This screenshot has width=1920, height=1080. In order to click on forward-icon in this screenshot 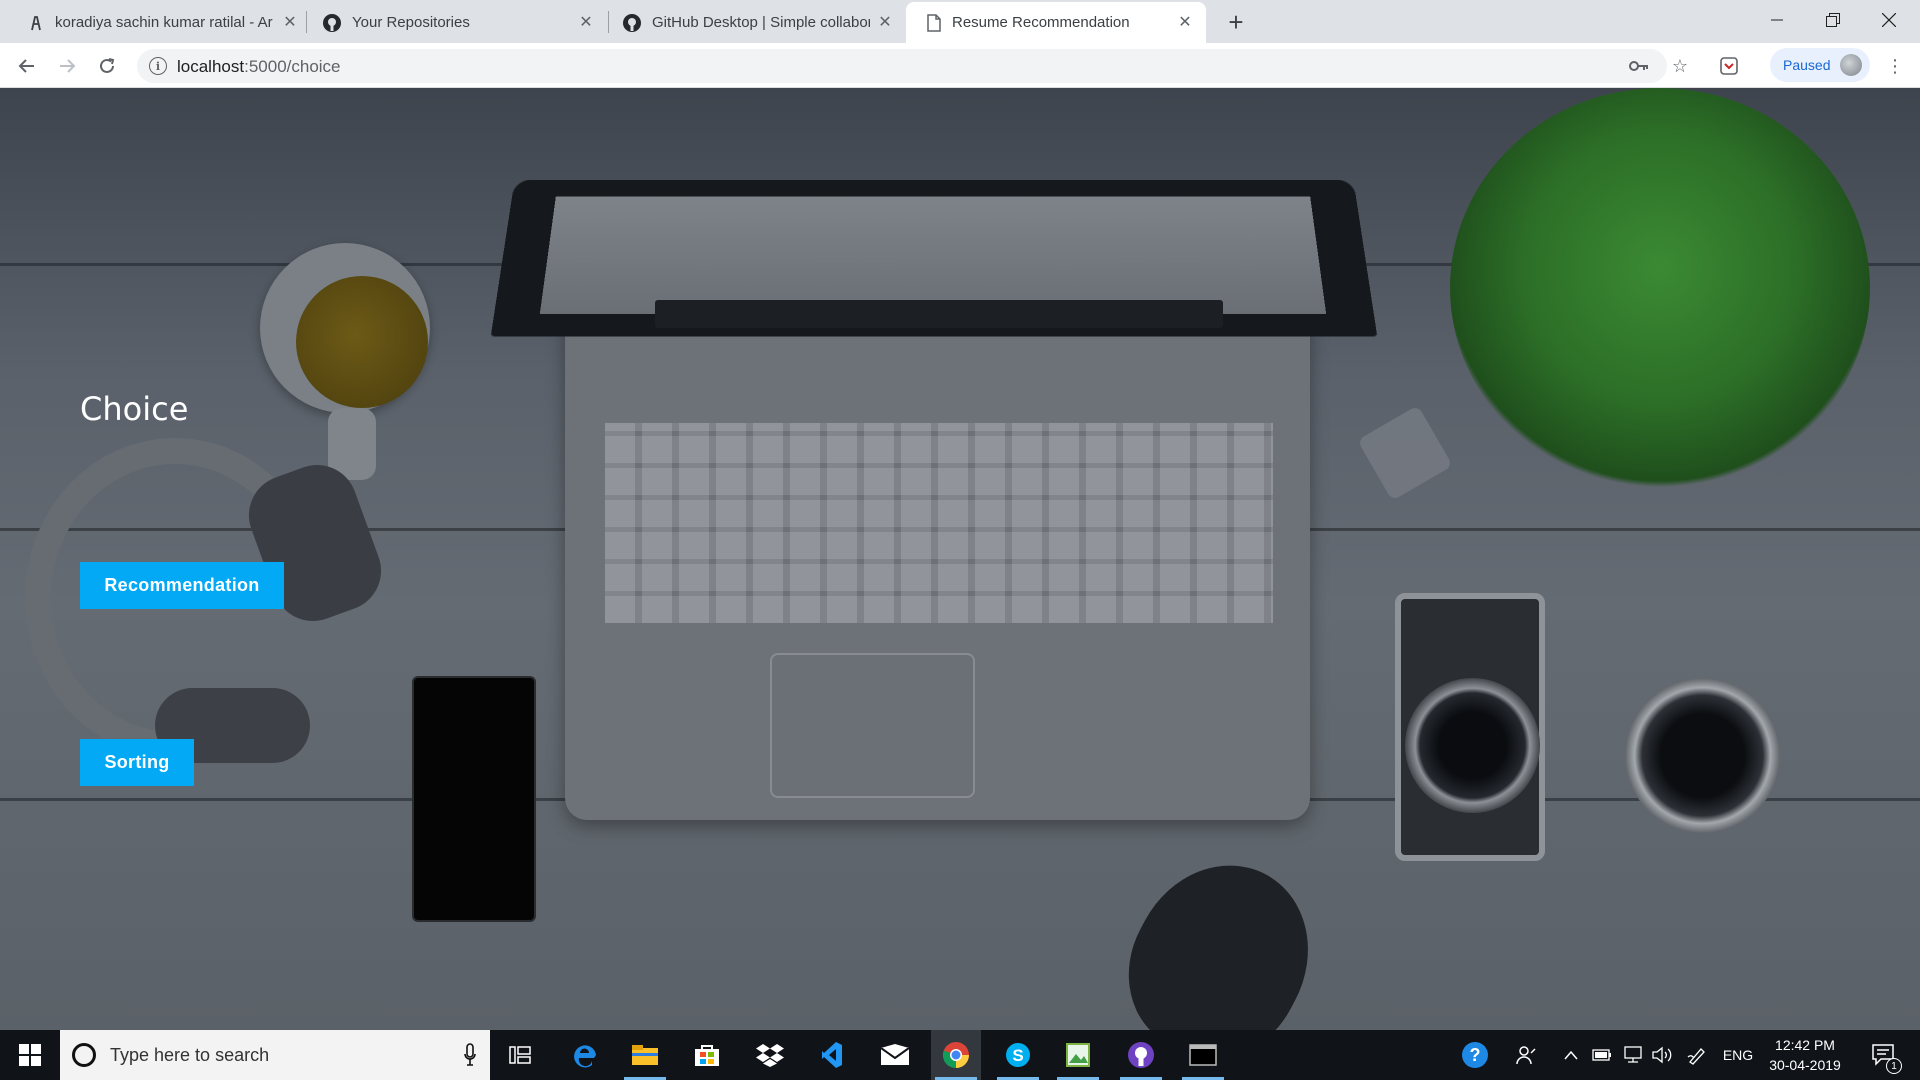, I will do `click(67, 66)`.